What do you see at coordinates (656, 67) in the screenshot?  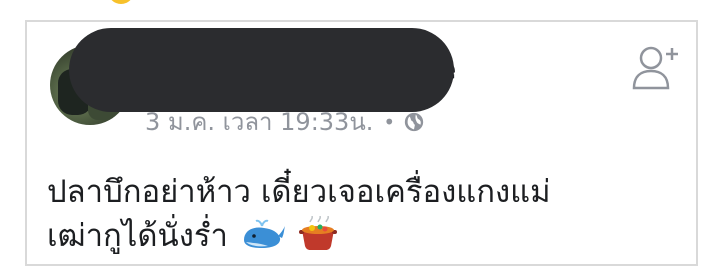 I see `add-friend-icon` at bounding box center [656, 67].